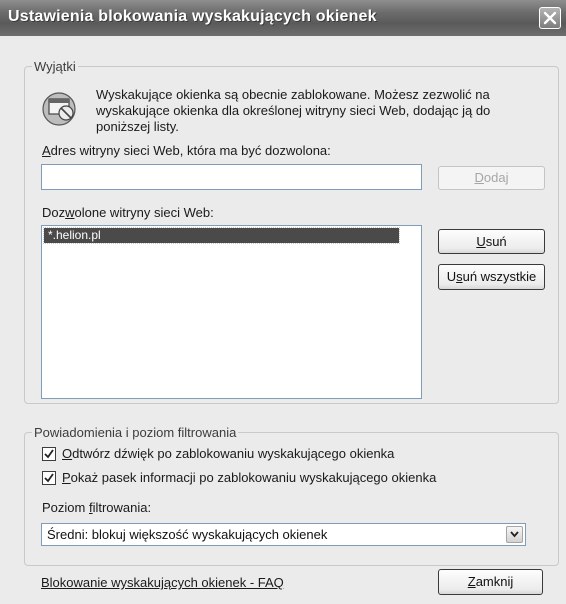 This screenshot has width=566, height=604. I want to click on infobar-checkbox, so click(49, 478).